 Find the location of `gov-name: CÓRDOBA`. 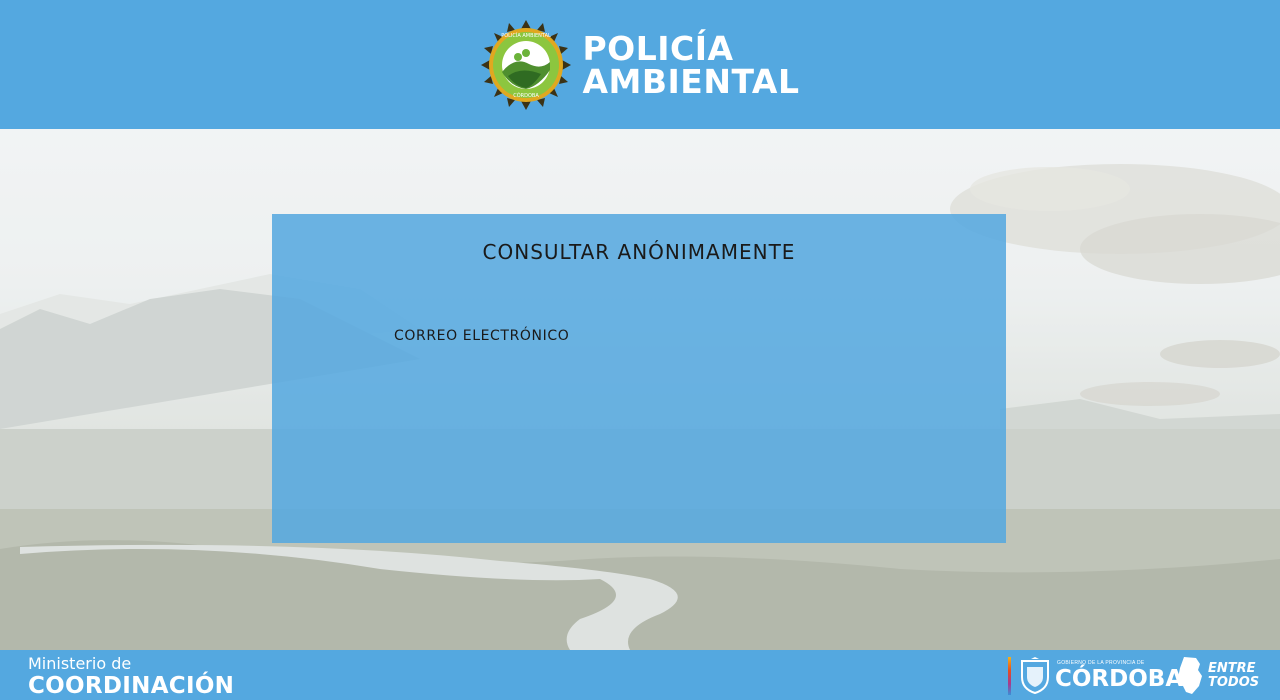

gov-name: CÓRDOBA is located at coordinates (1119, 679).